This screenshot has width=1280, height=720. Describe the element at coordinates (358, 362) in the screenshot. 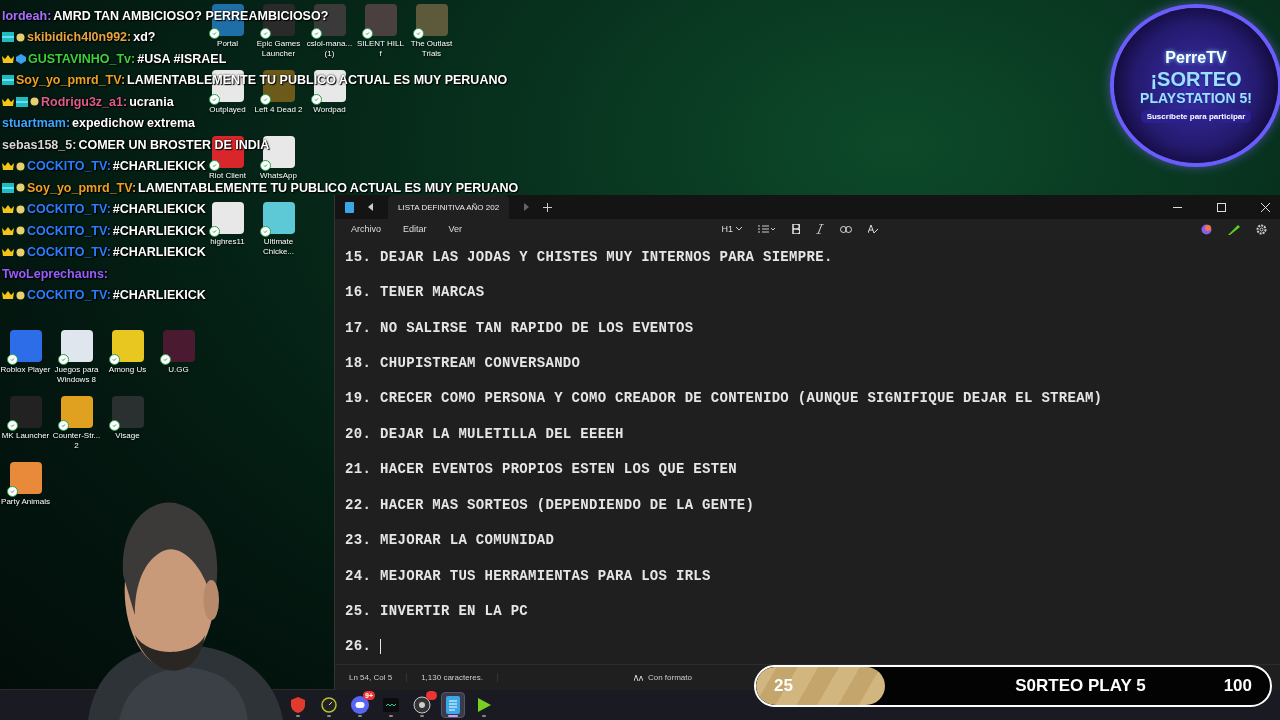

I see `list-number: 18.` at that location.